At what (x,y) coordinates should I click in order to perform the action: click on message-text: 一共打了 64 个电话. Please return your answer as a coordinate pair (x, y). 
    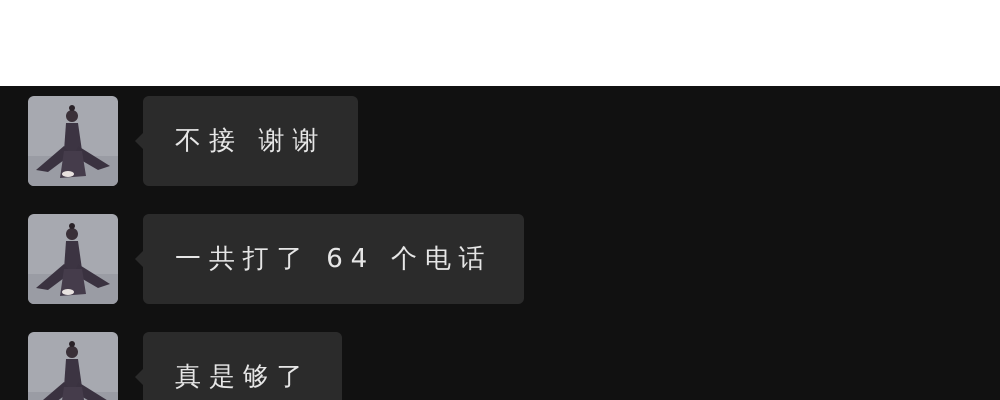
    Looking at the image, I should click on (333, 259).